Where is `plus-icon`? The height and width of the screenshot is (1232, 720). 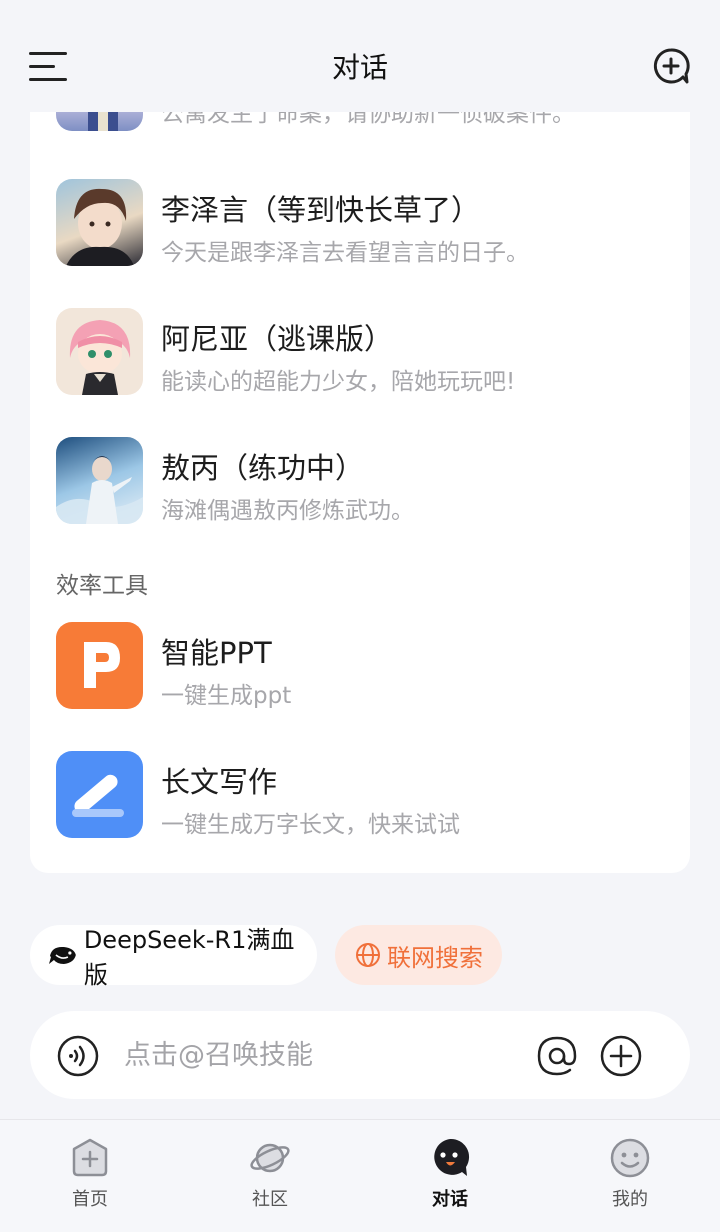 plus-icon is located at coordinates (621, 1056).